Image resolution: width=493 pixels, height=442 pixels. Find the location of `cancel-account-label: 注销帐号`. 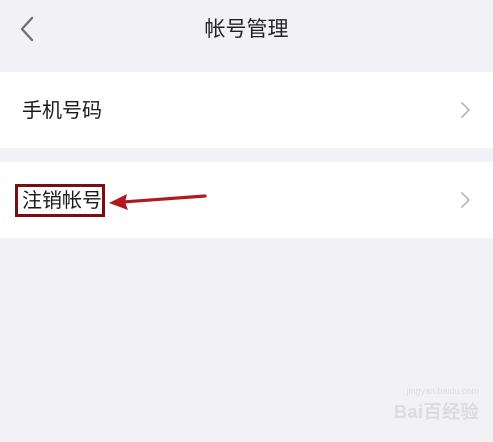

cancel-account-label: 注销帐号 is located at coordinates (62, 200).